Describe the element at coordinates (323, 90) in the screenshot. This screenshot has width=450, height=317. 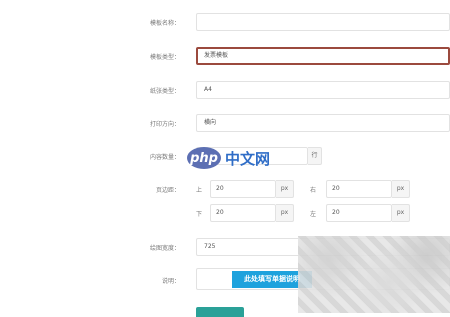
I see `paper-type-select: A4` at that location.